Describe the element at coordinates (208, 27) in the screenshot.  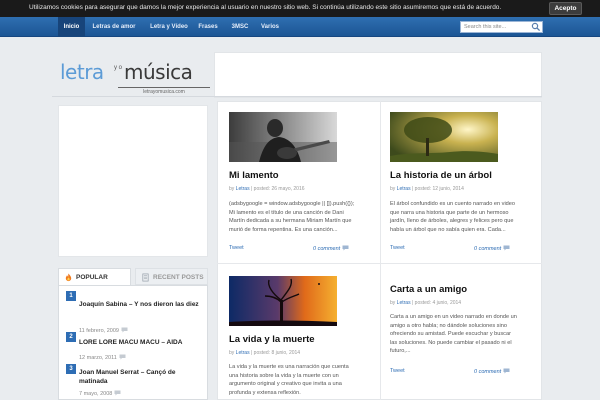
I see `nav-item-frases: Frases` at that location.